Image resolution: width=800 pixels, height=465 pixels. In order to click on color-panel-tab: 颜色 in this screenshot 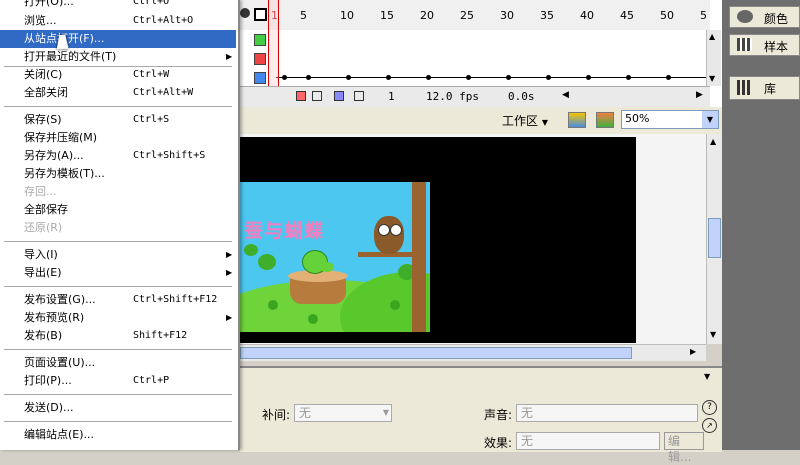, I will do `click(764, 17)`.